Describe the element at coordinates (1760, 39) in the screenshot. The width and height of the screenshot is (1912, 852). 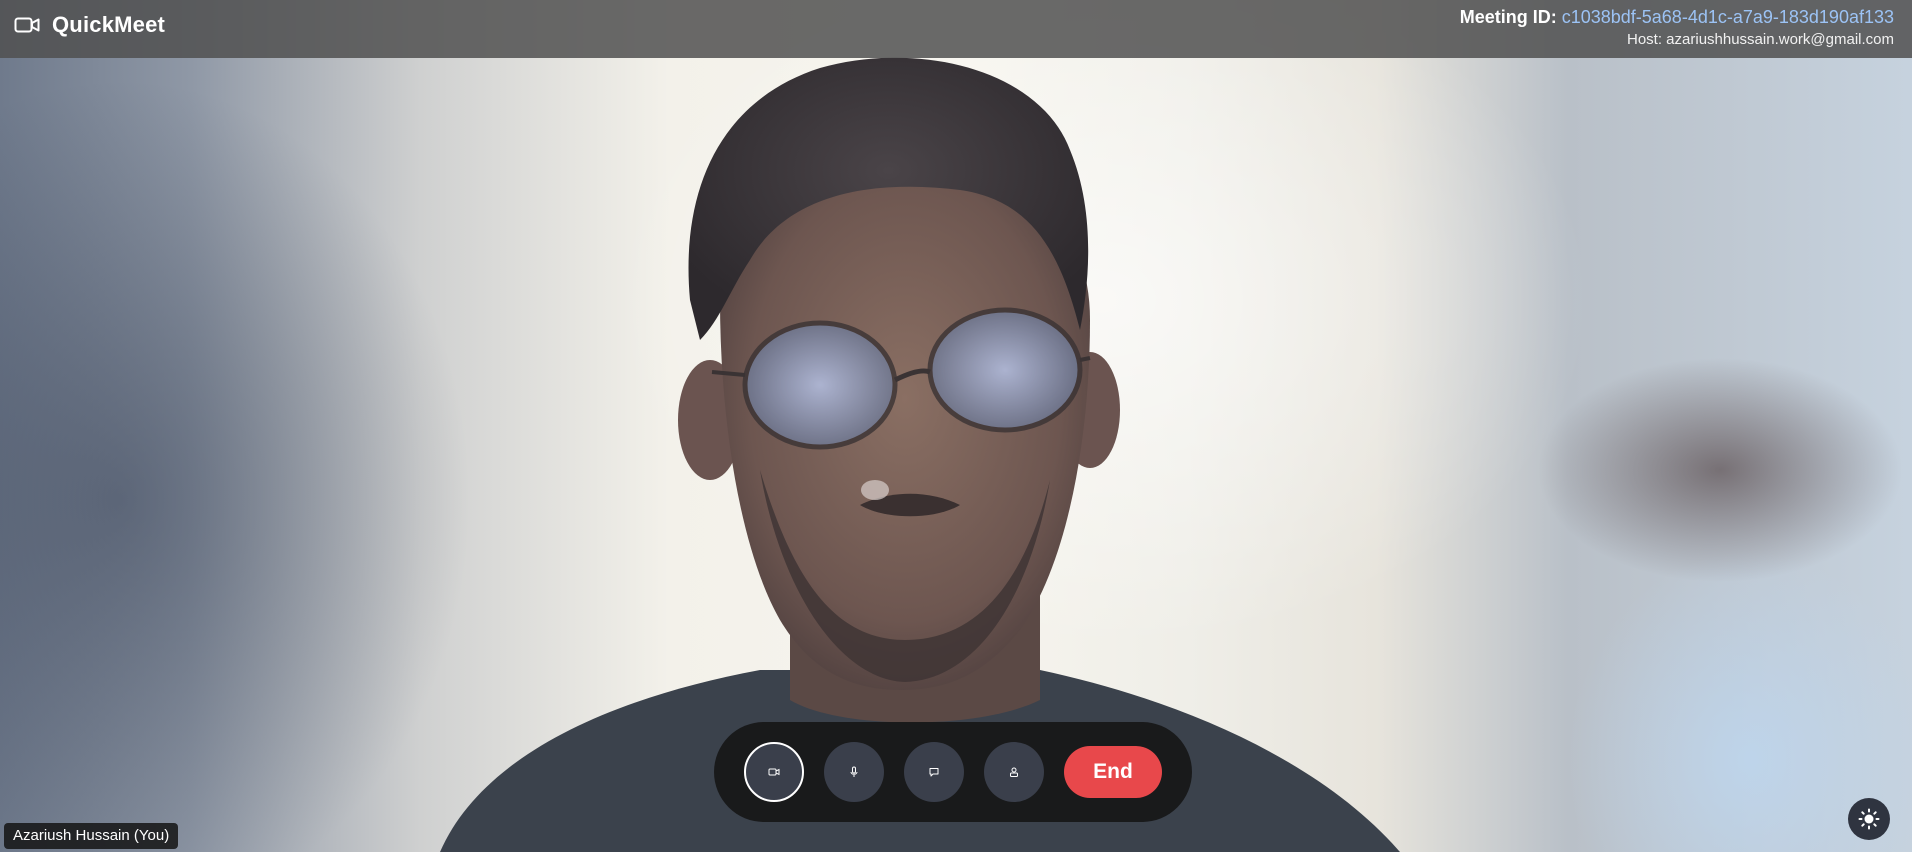
I see `host-info: Host: azariushhussain.work@gmail.com` at that location.